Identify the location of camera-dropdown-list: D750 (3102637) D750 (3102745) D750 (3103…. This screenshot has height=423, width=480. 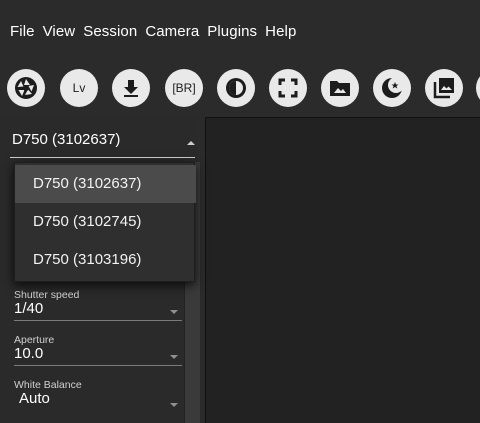
(105, 222).